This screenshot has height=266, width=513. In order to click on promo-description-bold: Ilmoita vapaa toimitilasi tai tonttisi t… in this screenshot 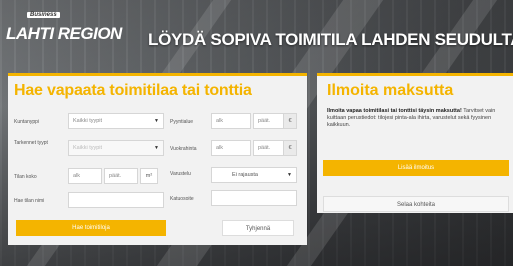, I will do `click(394, 111)`.